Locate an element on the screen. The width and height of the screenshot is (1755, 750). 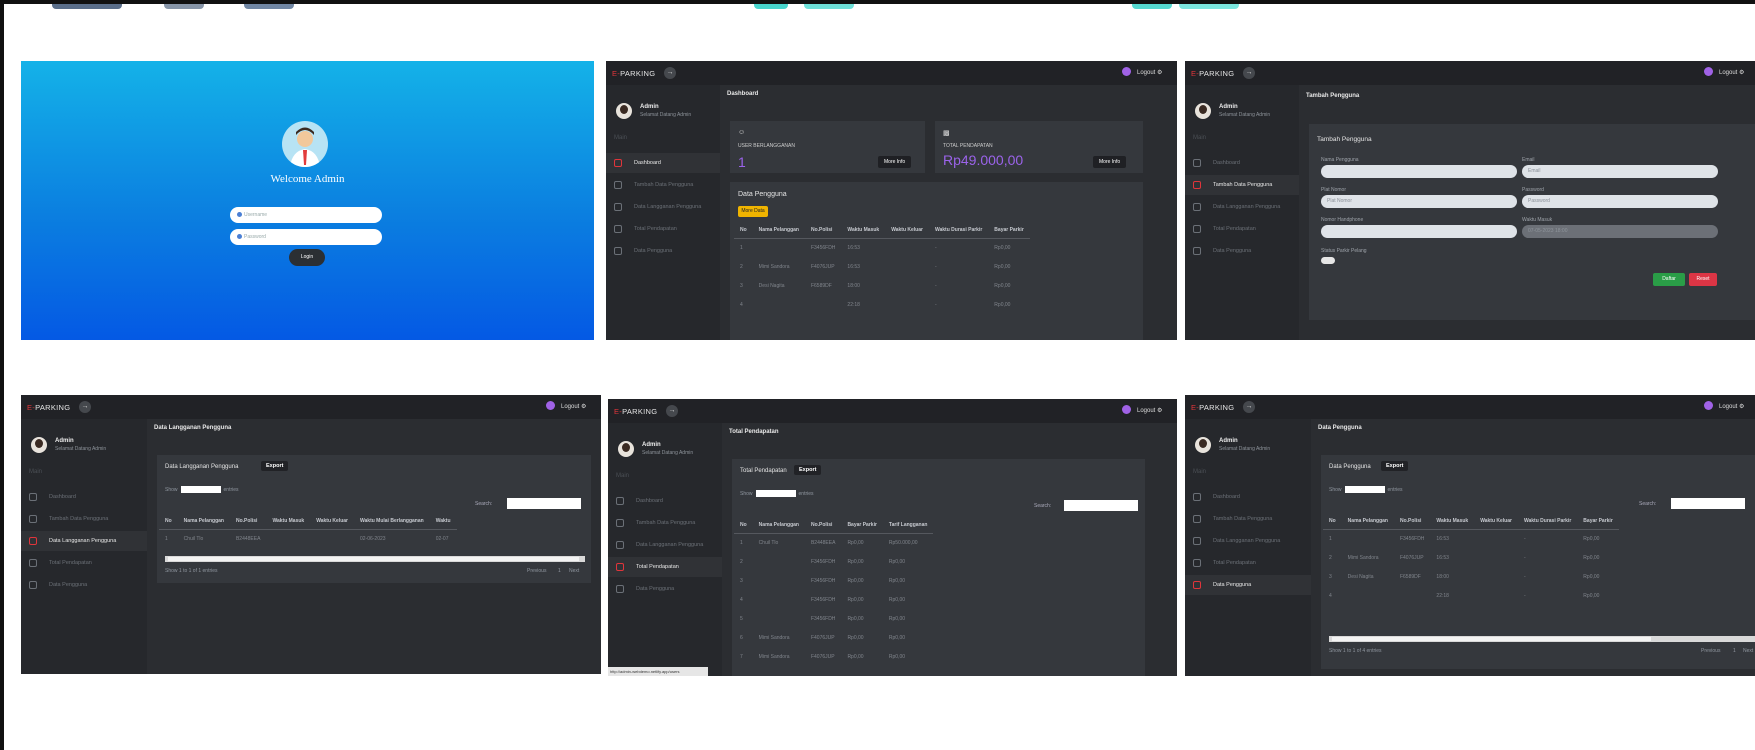
column-header: Tarif Langganan is located at coordinates (908, 525).